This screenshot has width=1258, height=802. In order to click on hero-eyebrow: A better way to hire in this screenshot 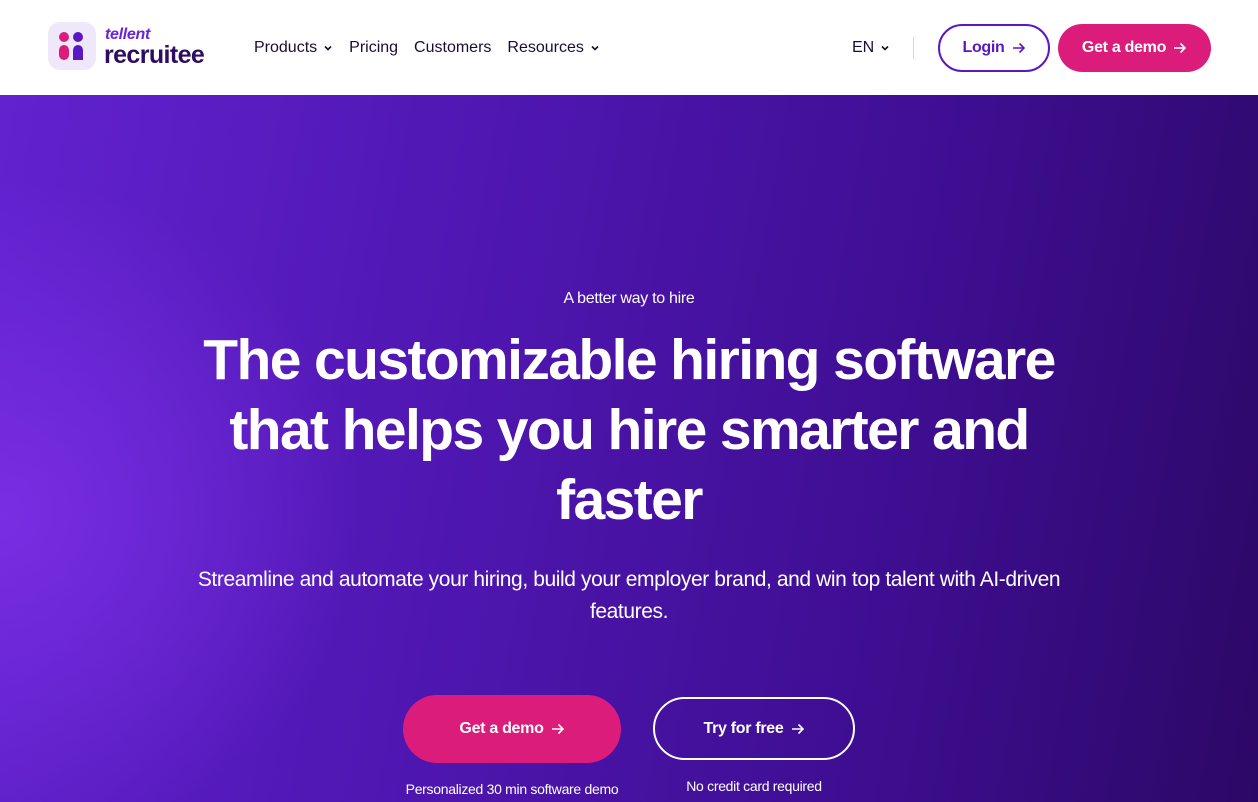, I will do `click(629, 298)`.